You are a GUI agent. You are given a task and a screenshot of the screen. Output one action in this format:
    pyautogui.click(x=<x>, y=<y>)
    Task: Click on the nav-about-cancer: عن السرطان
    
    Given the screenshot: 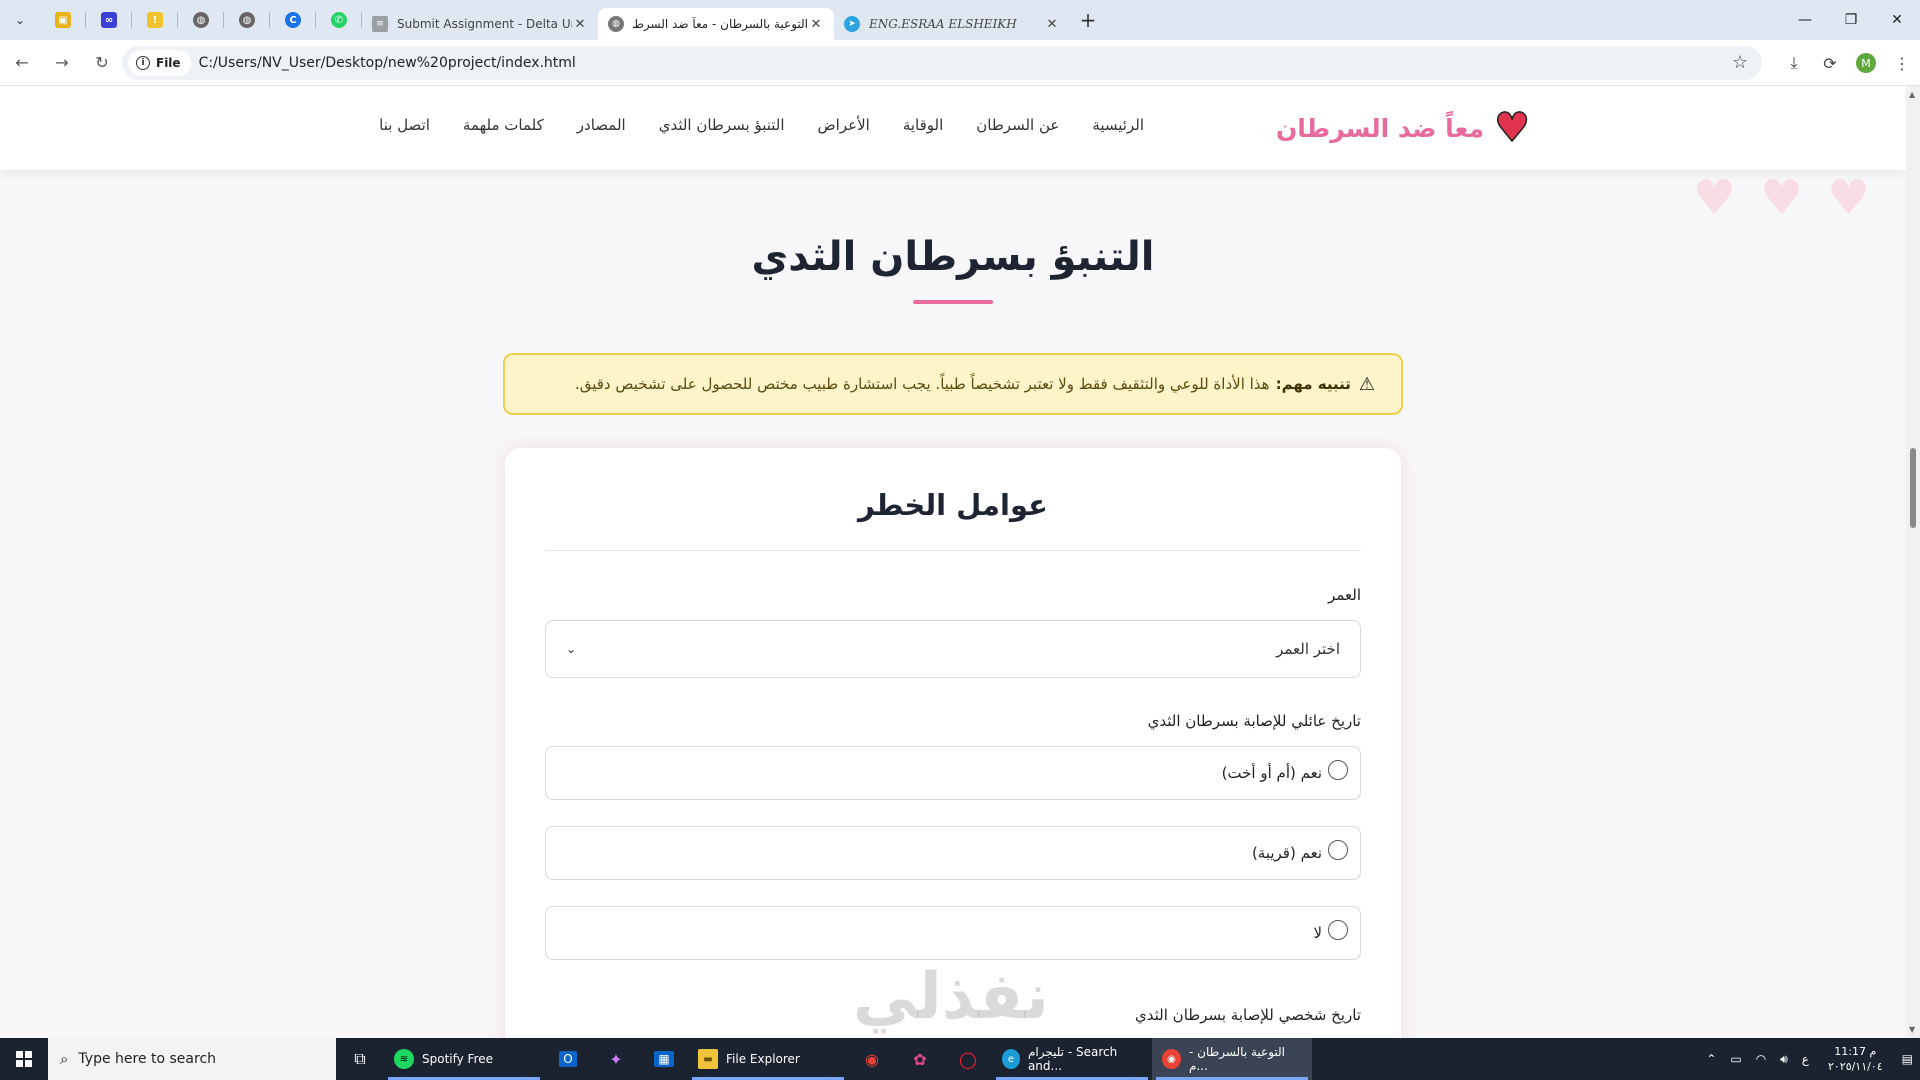 What is the action you would take?
    pyautogui.click(x=1017, y=125)
    